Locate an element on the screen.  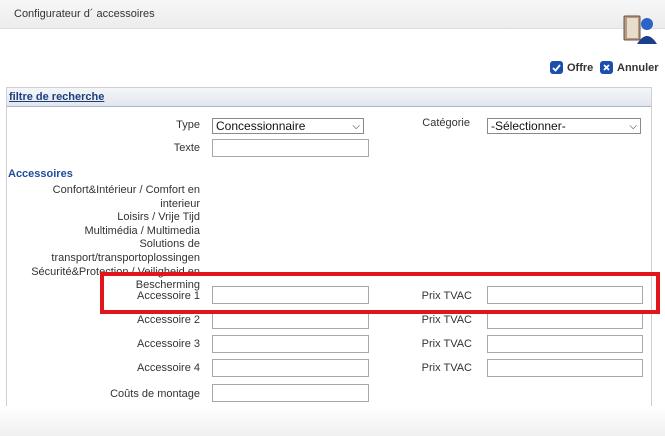
prix-tvac-2-label: Prix TVAC is located at coordinates (446, 320).